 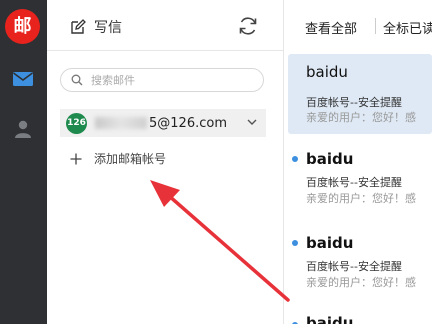 I want to click on search-icon, so click(x=77, y=80).